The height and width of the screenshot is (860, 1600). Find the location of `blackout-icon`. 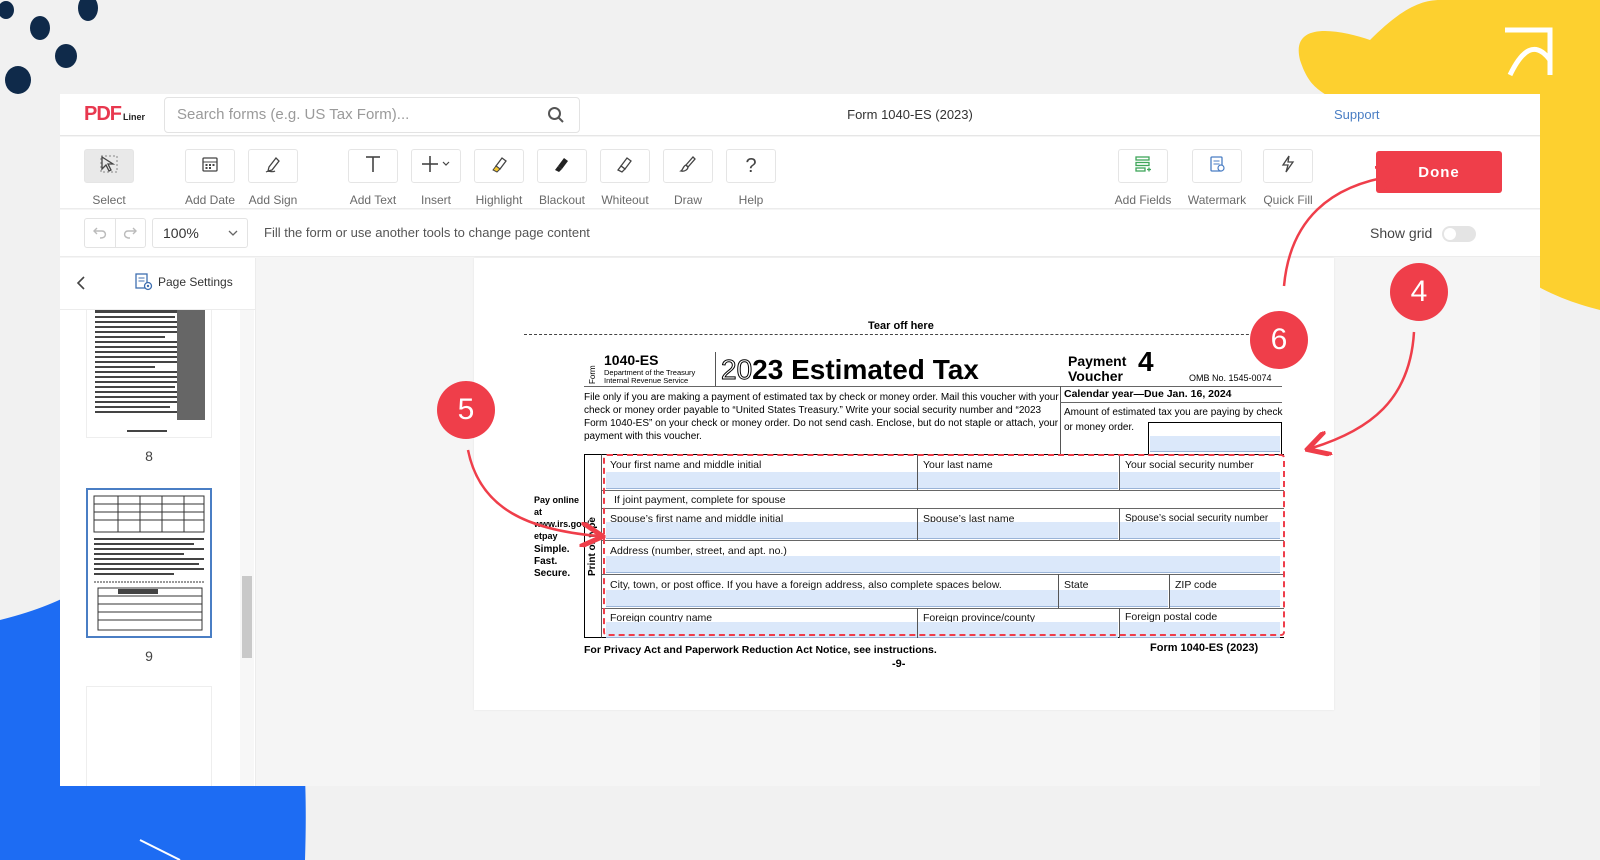

blackout-icon is located at coordinates (562, 166).